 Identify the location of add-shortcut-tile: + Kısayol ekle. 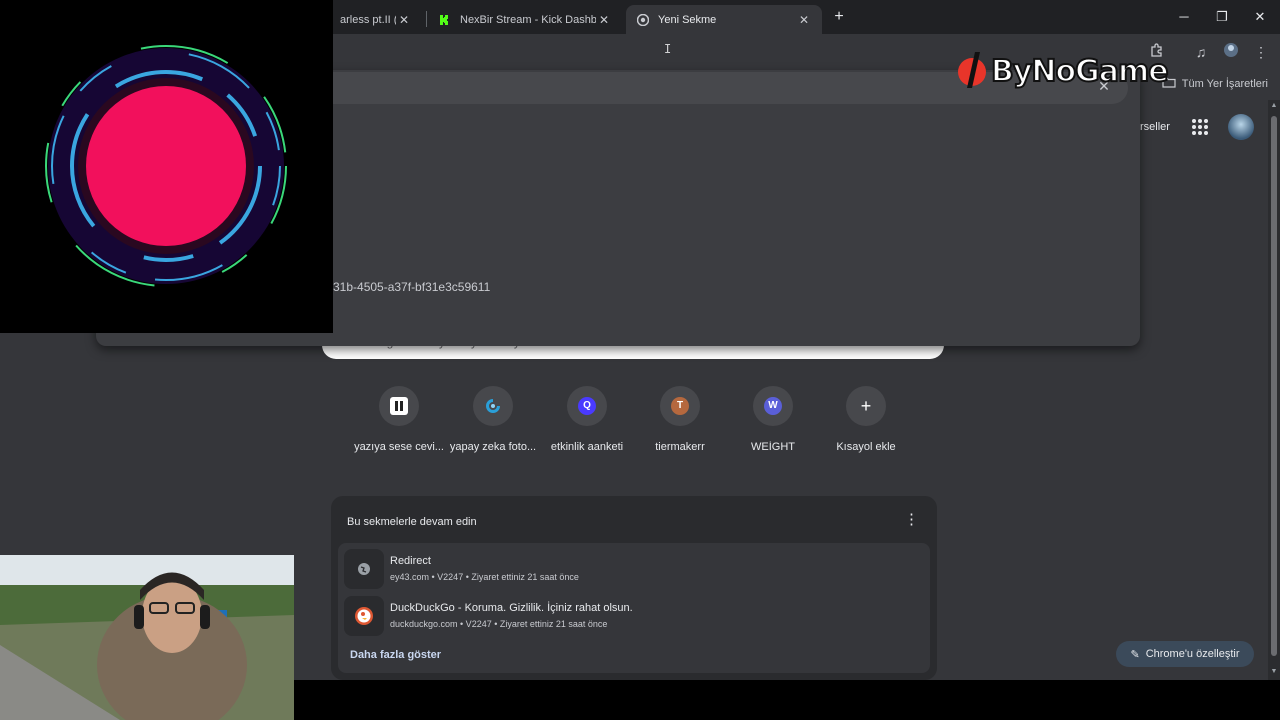
(866, 419).